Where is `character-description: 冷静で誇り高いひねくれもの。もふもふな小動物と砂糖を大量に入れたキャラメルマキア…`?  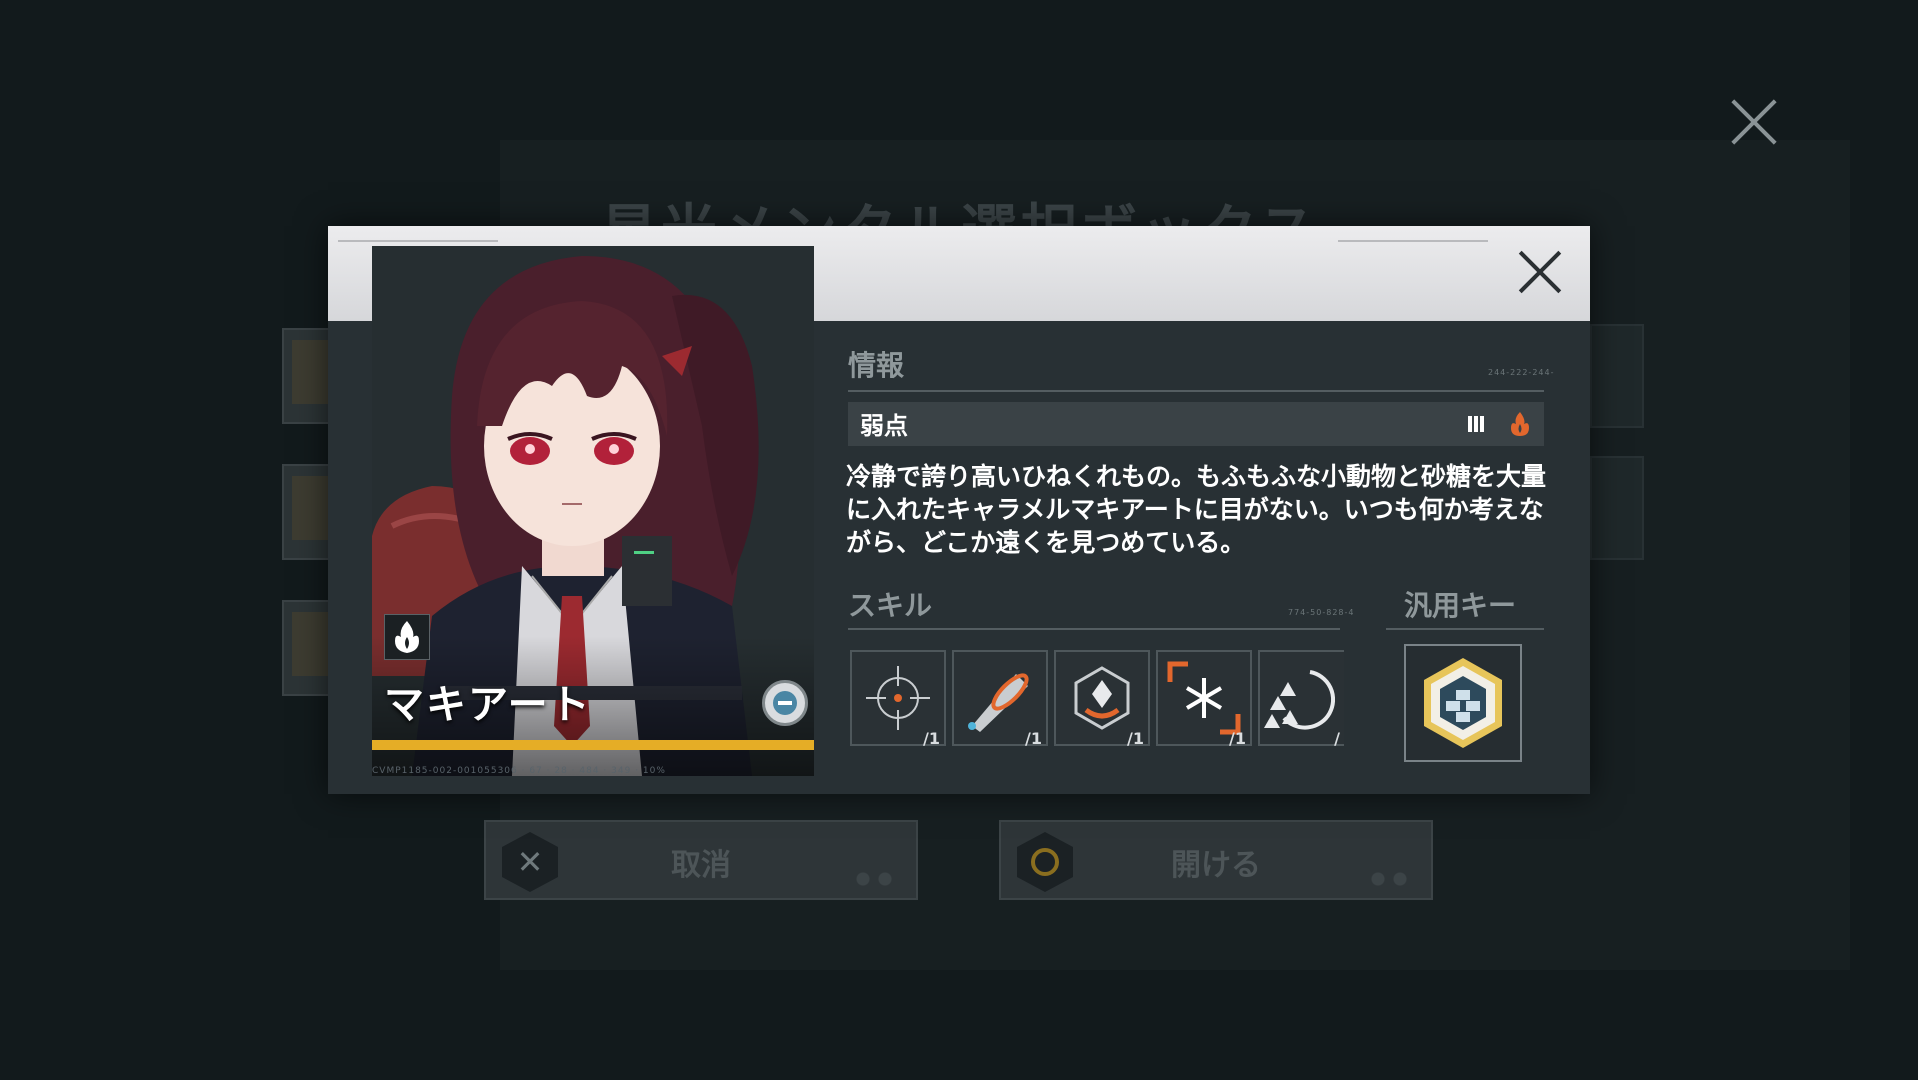
character-description: 冷静で誇り高いひねくれもの。もふもふな小動物と砂糖を大量に入れたキャラメルマキア… is located at coordinates (1196, 509).